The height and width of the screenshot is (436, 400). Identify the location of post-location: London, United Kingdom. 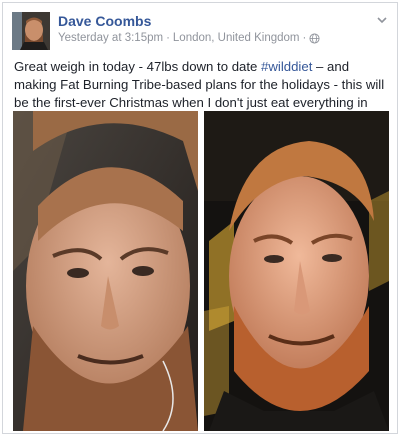
(236, 38).